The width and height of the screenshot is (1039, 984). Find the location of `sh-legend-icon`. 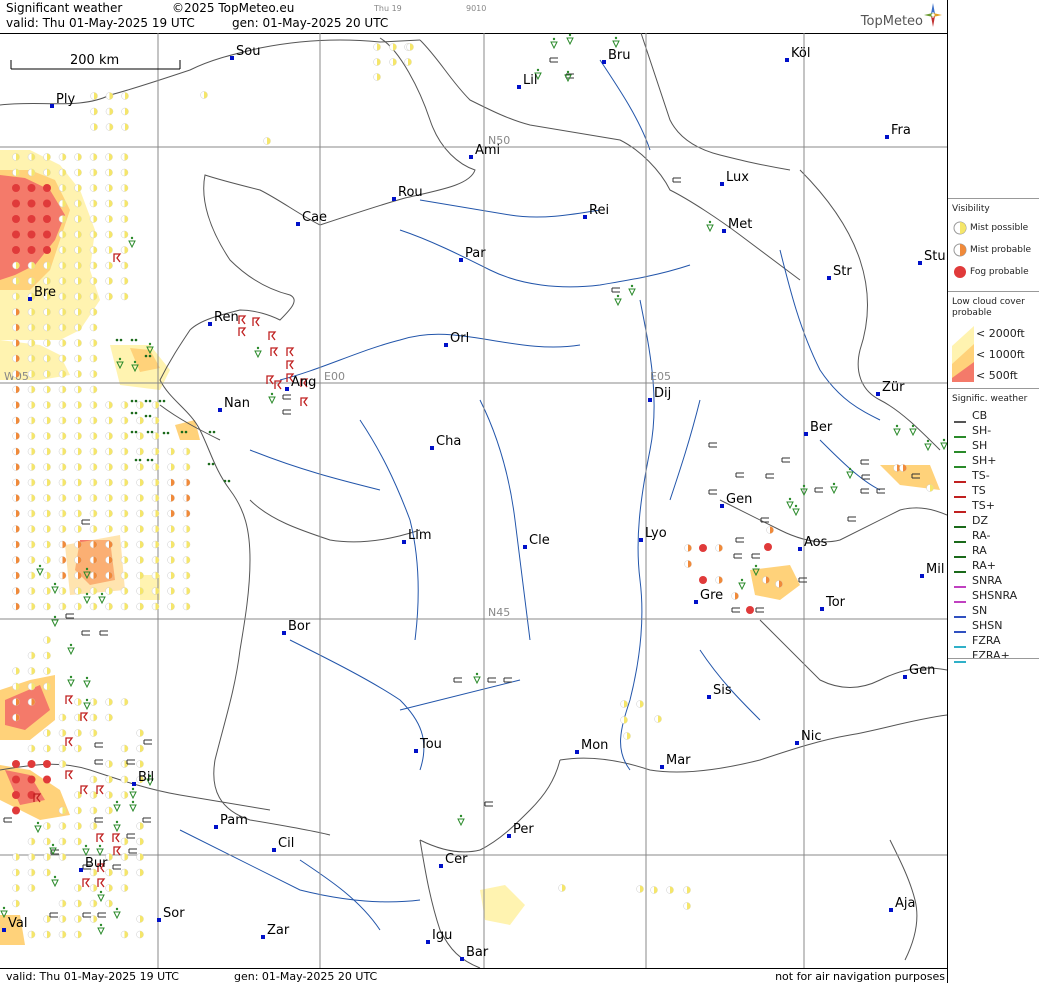

sh-legend-icon is located at coordinates (960, 432).